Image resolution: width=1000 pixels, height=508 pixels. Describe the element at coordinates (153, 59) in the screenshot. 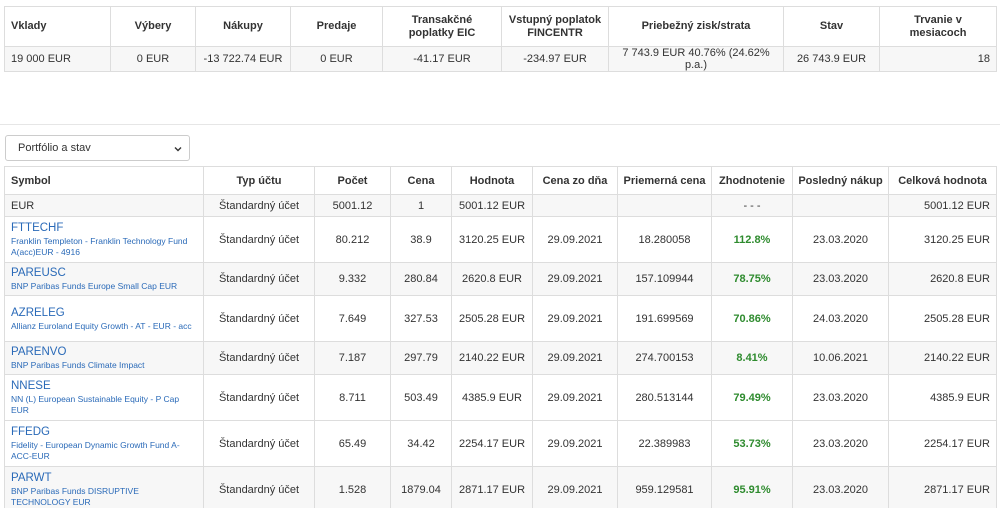

I see `summary-withdrawals: 0 EUR` at that location.